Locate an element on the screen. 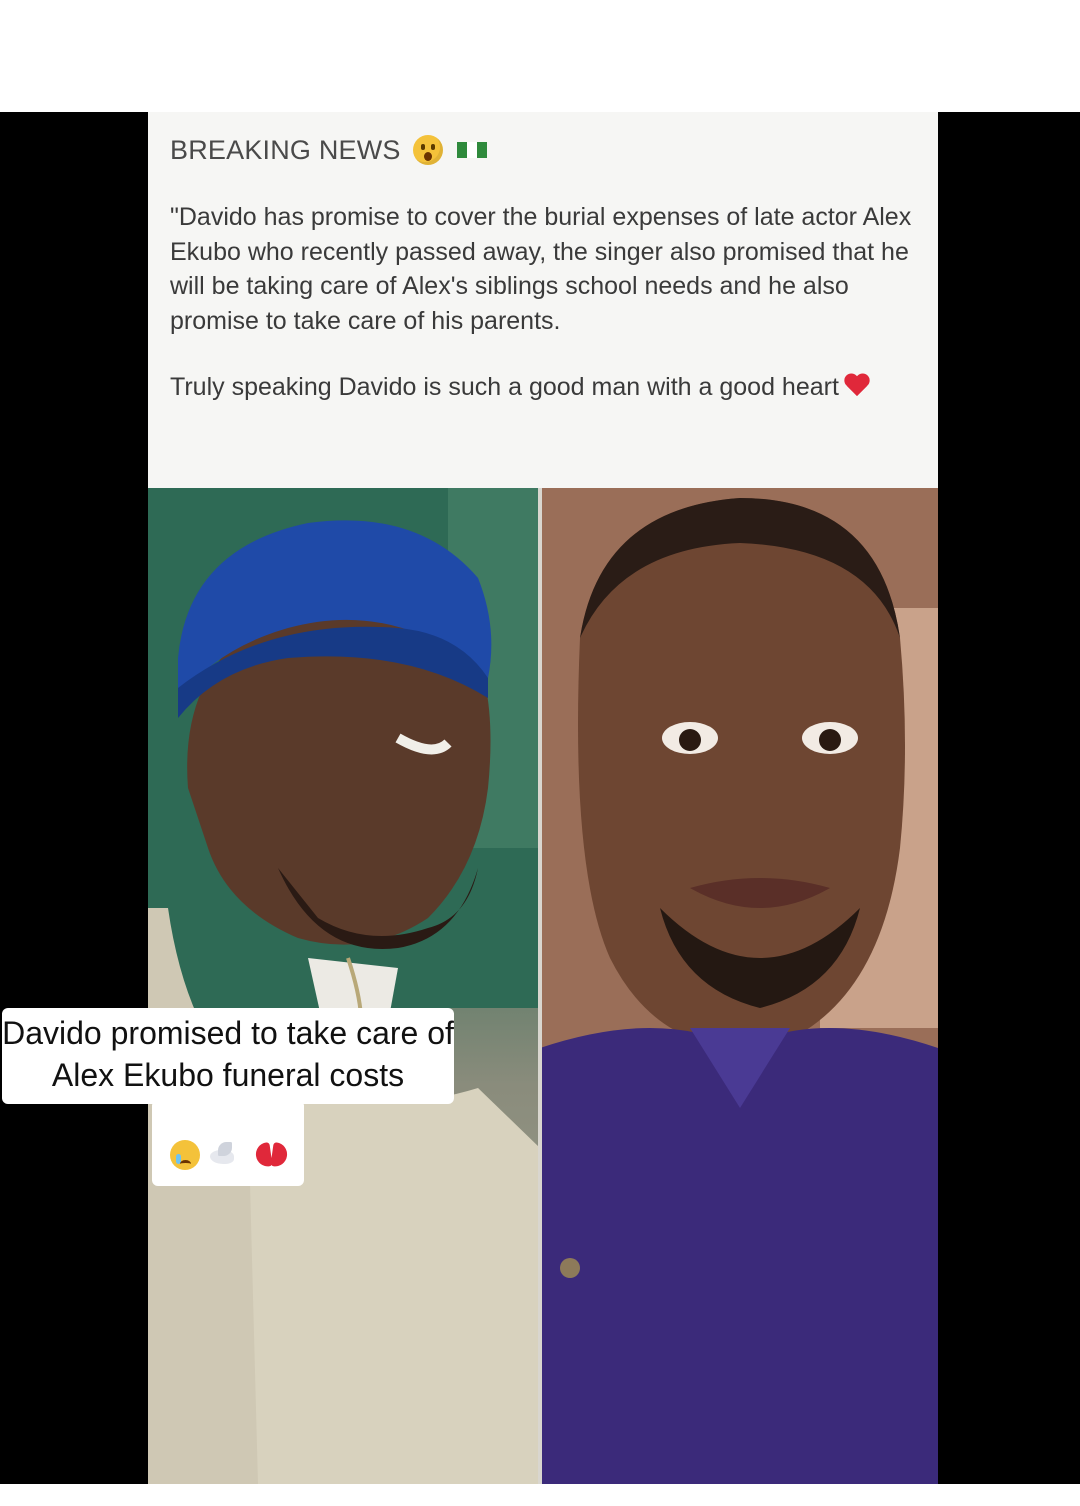 Image resolution: width=1080 pixels, height=1506 pixels. broken-heart-icon is located at coordinates (271, 1155).